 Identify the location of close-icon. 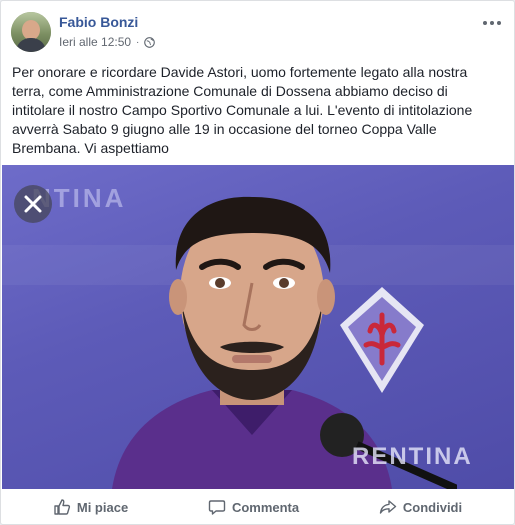
(33, 204).